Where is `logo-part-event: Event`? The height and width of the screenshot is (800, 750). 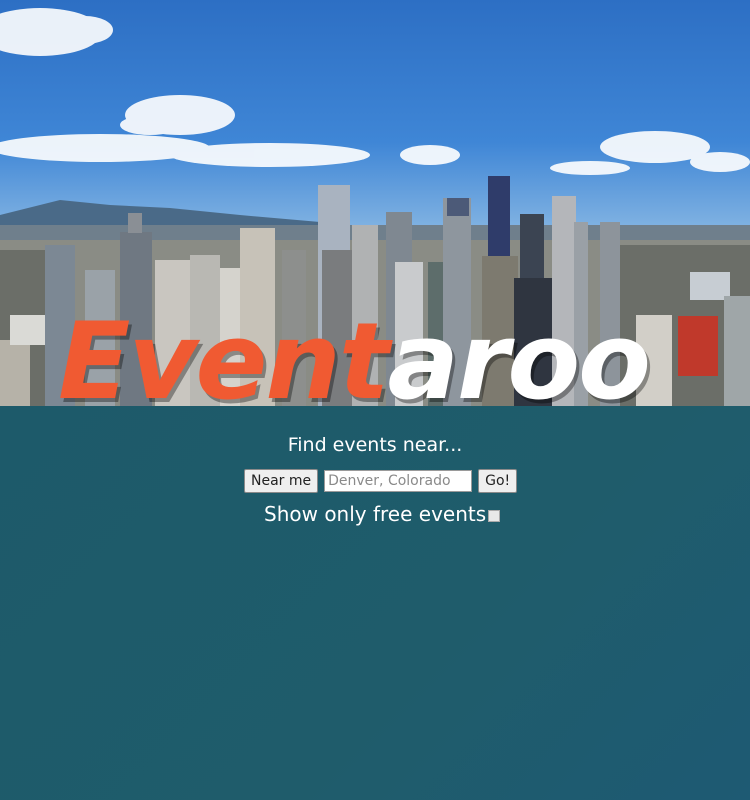
logo-part-event: Event is located at coordinates (224, 353).